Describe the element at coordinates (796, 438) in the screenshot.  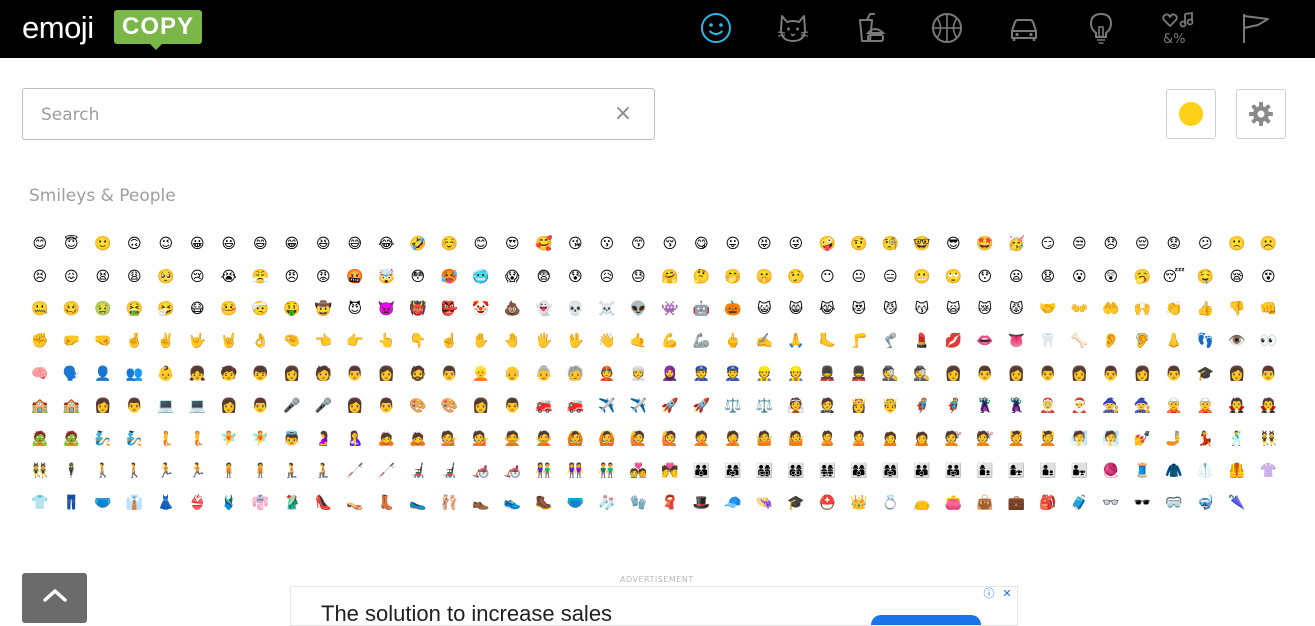
I see `emoji-item: 🤷` at that location.